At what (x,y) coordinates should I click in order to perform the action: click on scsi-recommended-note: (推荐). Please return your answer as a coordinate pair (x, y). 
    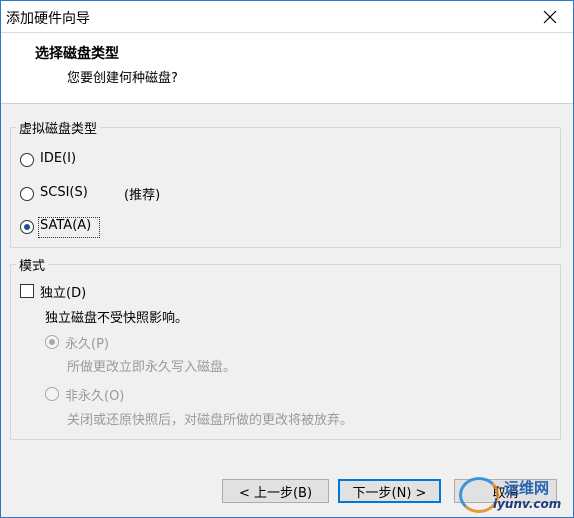
    Looking at the image, I should click on (142, 195).